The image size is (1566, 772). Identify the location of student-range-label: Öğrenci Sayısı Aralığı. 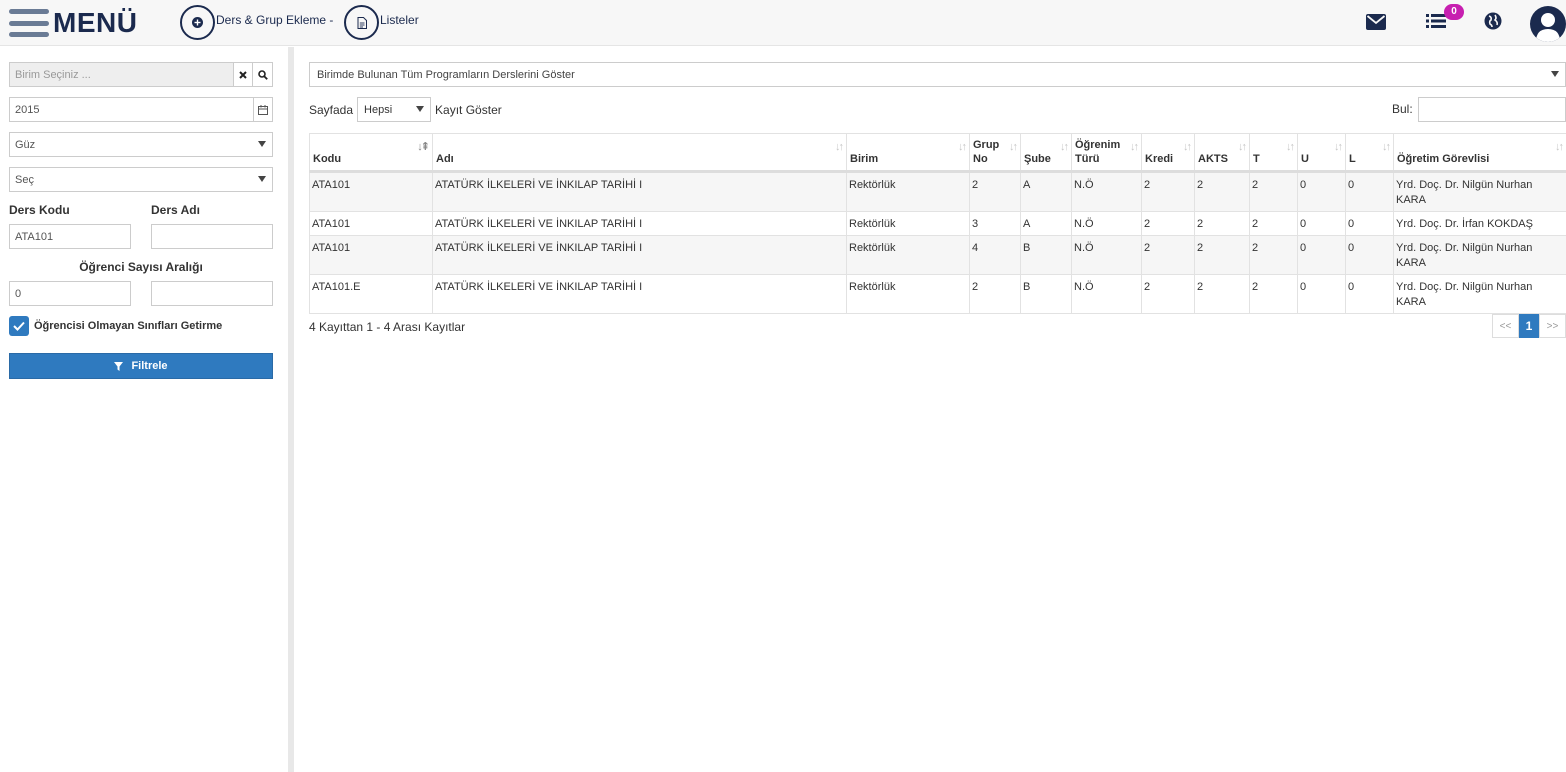
(141, 267).